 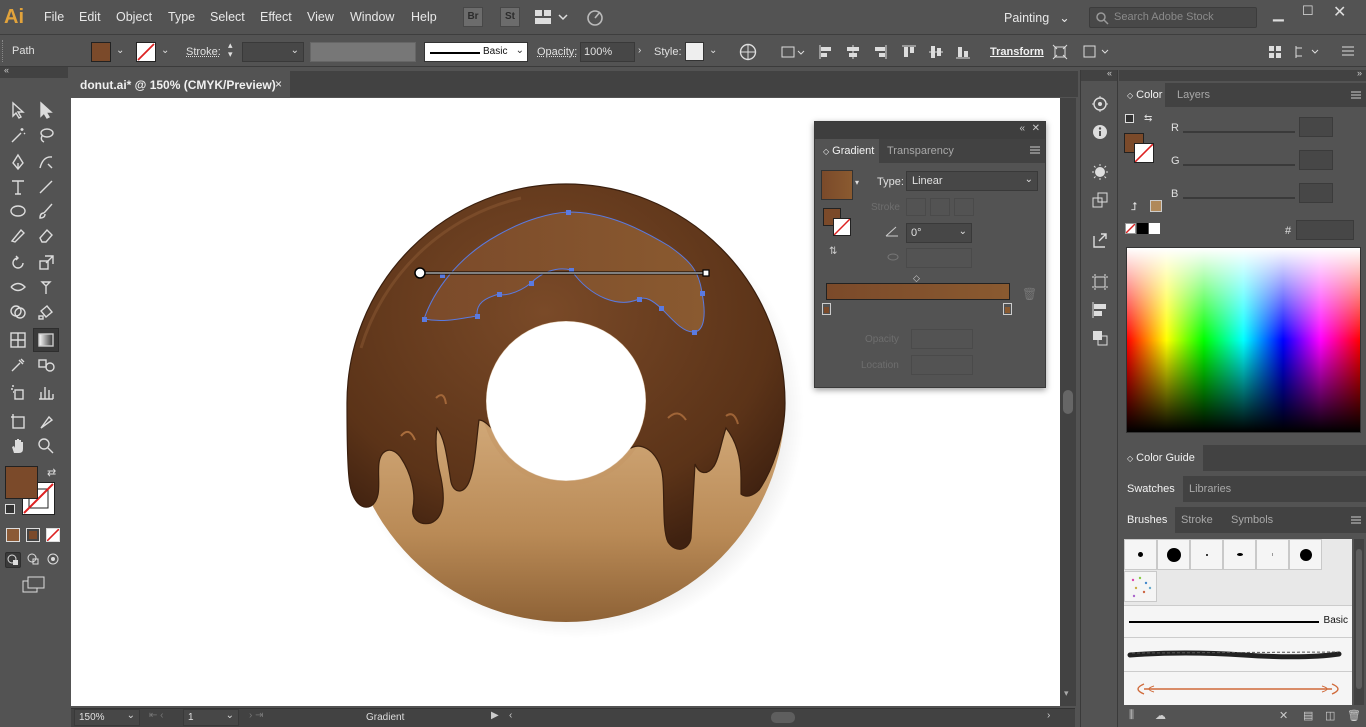 What do you see at coordinates (793, 52) in the screenshot?
I see `align-to-icon` at bounding box center [793, 52].